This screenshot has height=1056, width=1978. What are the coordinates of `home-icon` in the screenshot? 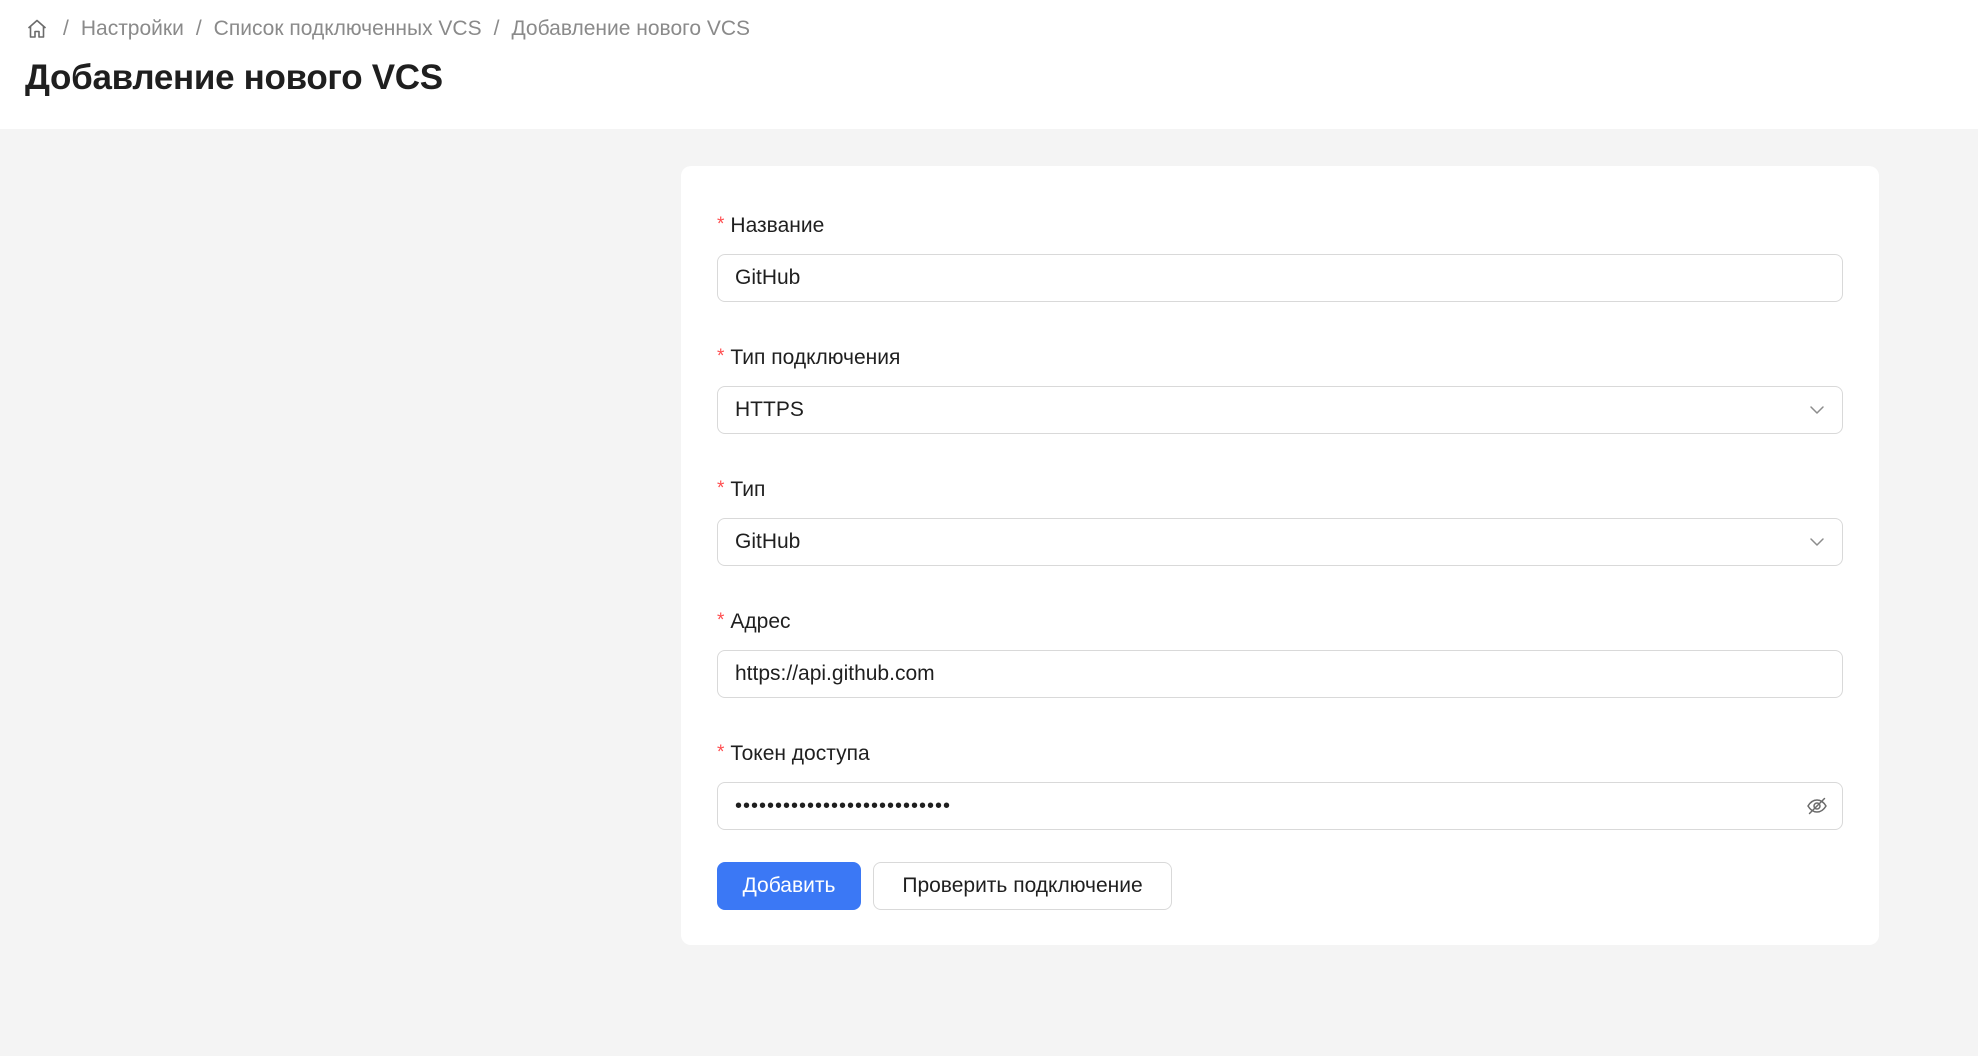 It's located at (37, 29).